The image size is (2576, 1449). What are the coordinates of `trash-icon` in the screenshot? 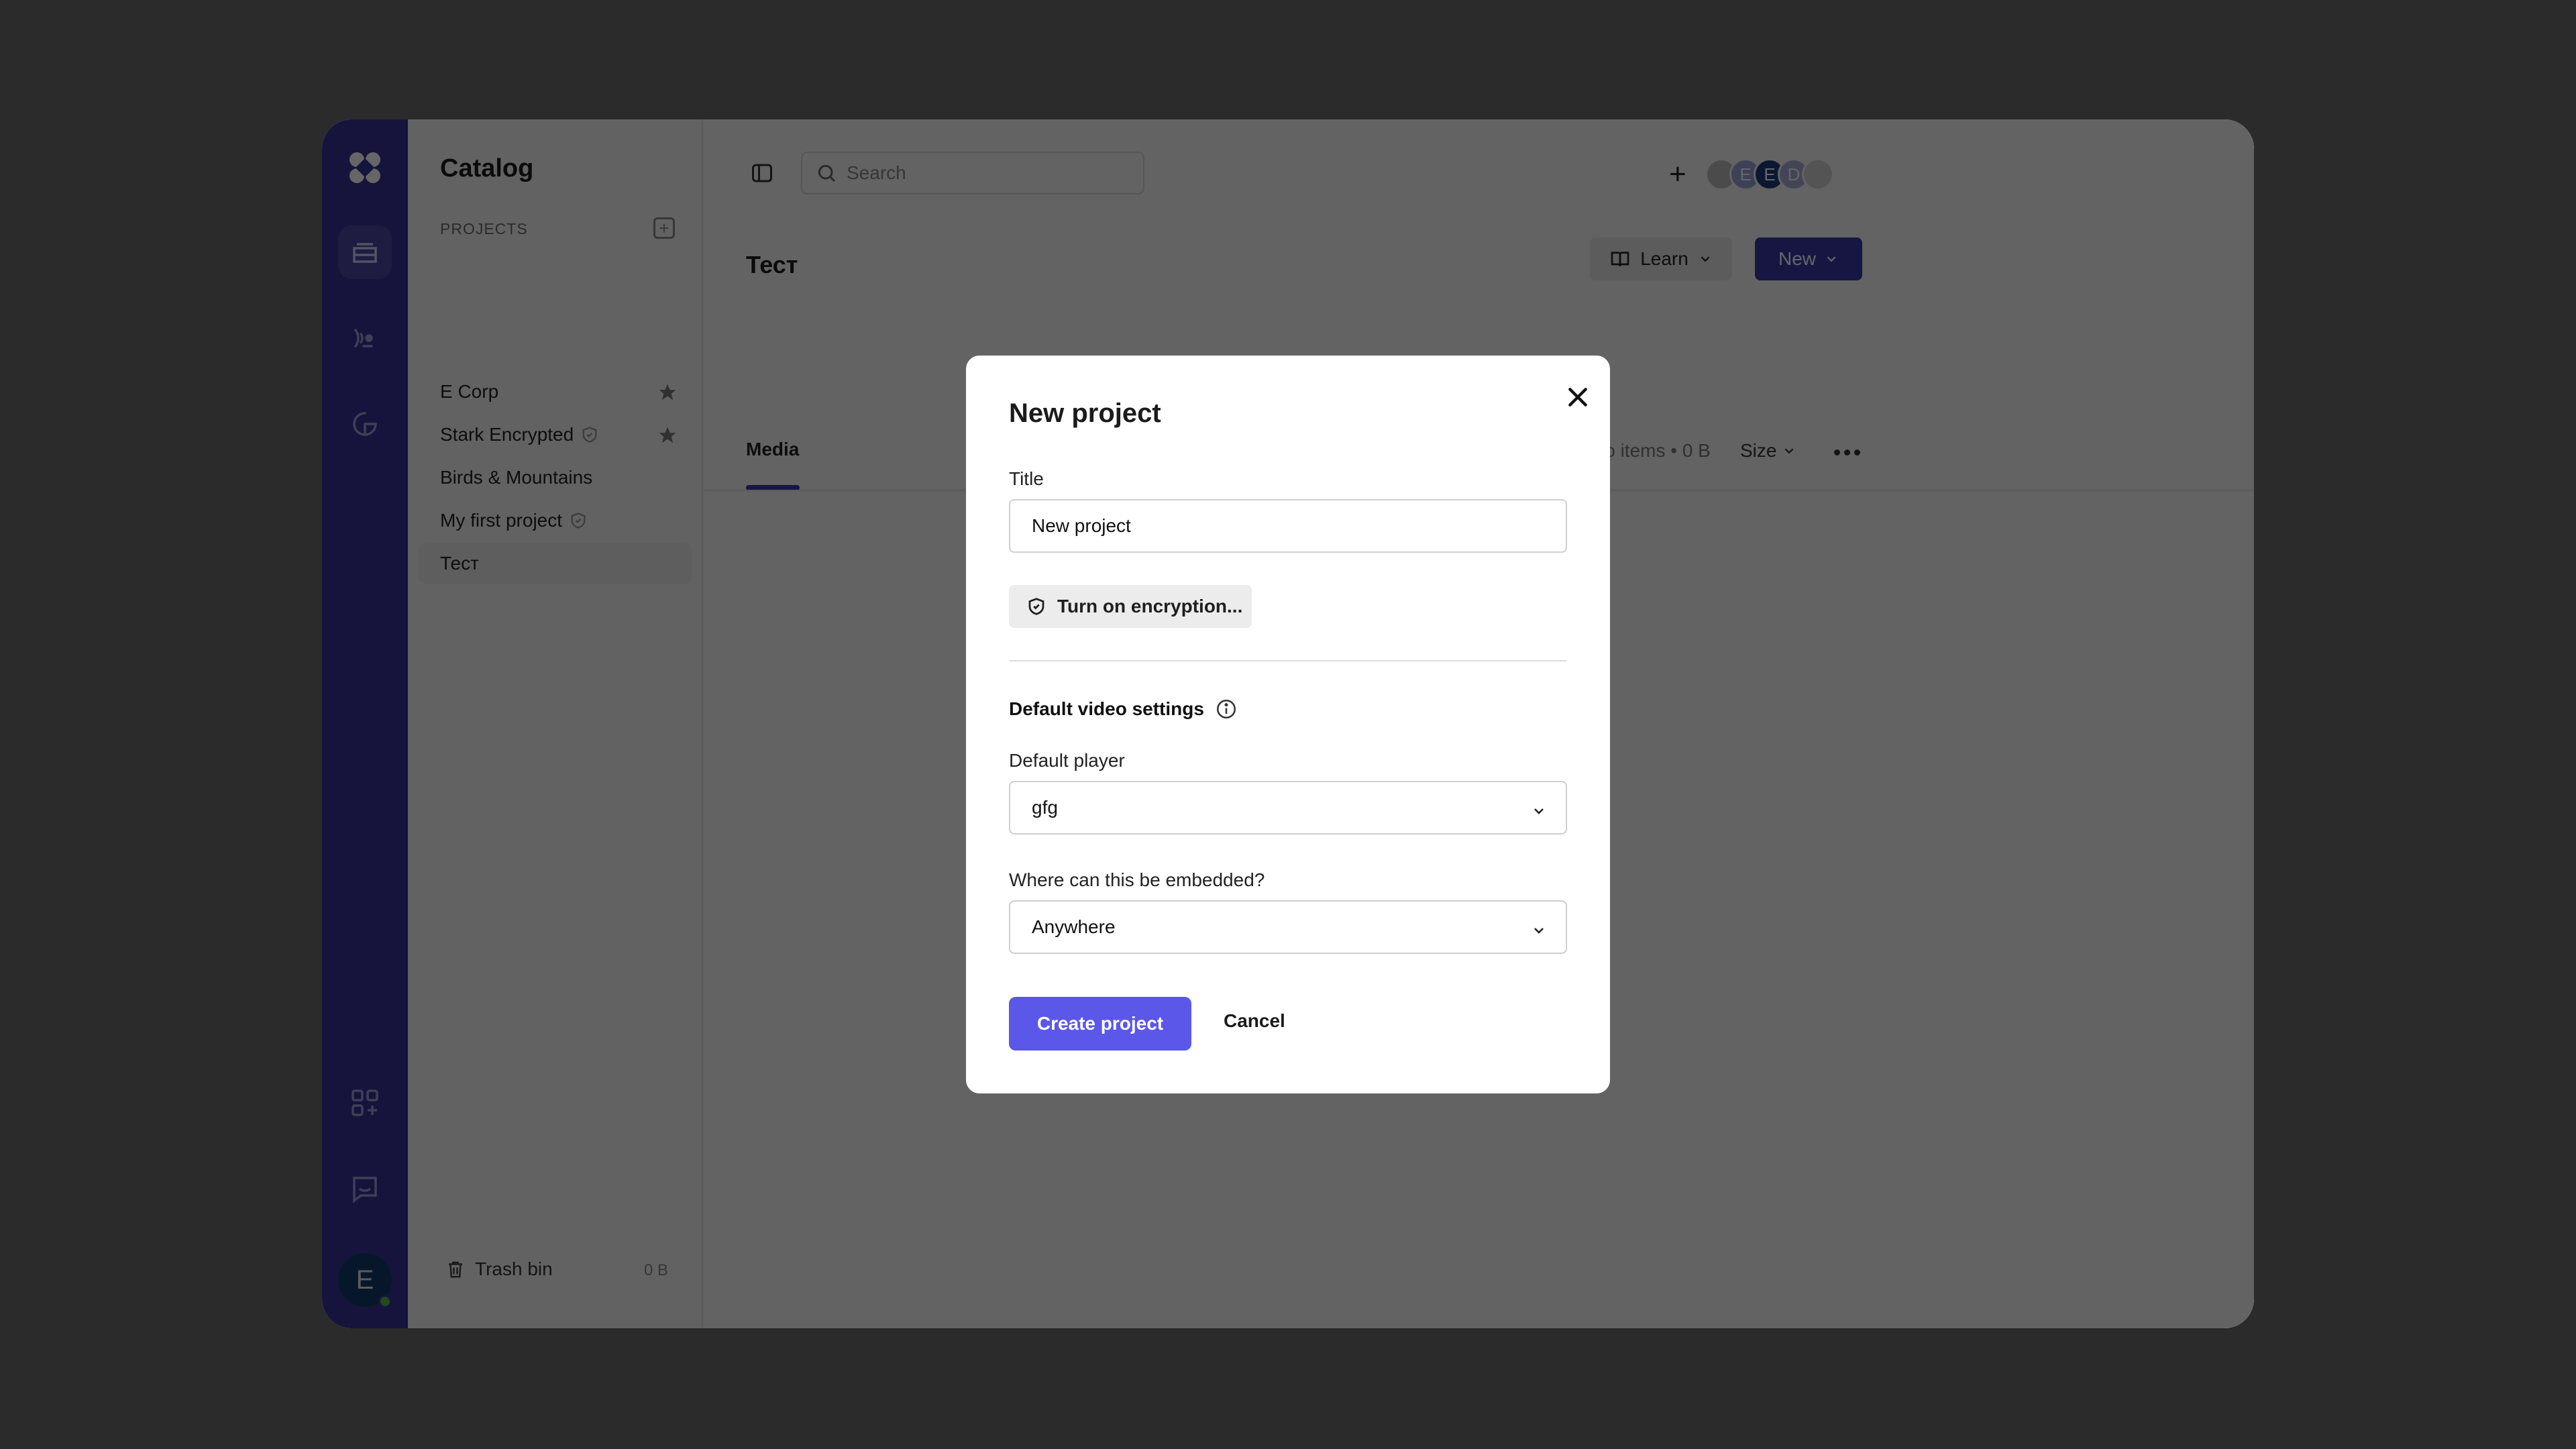 It's located at (455, 1269).